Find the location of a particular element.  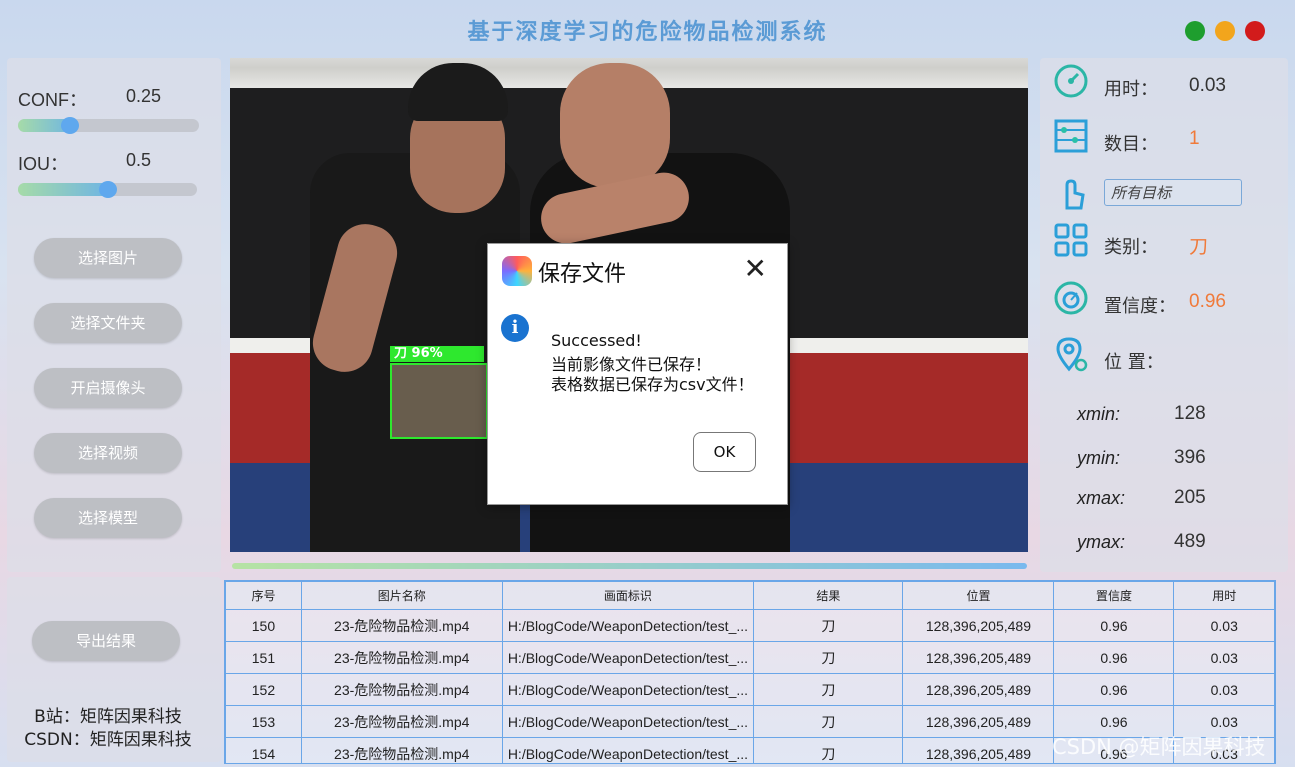

gauge-icon is located at coordinates (1071, 298).